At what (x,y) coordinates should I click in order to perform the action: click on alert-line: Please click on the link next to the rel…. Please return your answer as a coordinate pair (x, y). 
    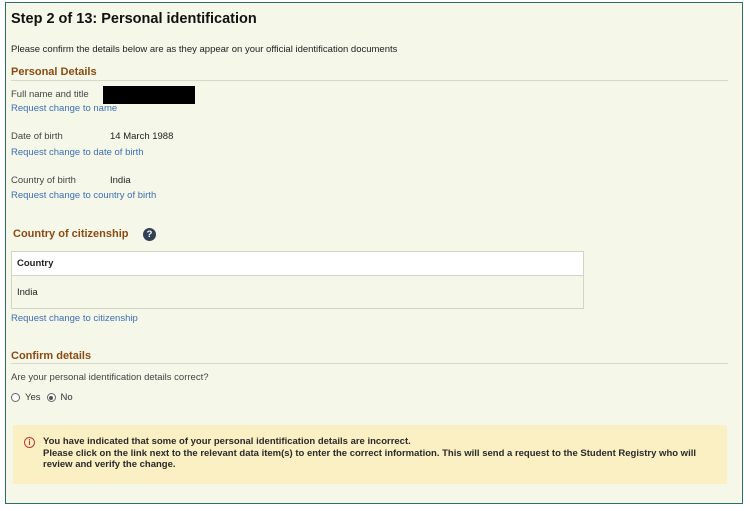
    Looking at the image, I should click on (369, 453).